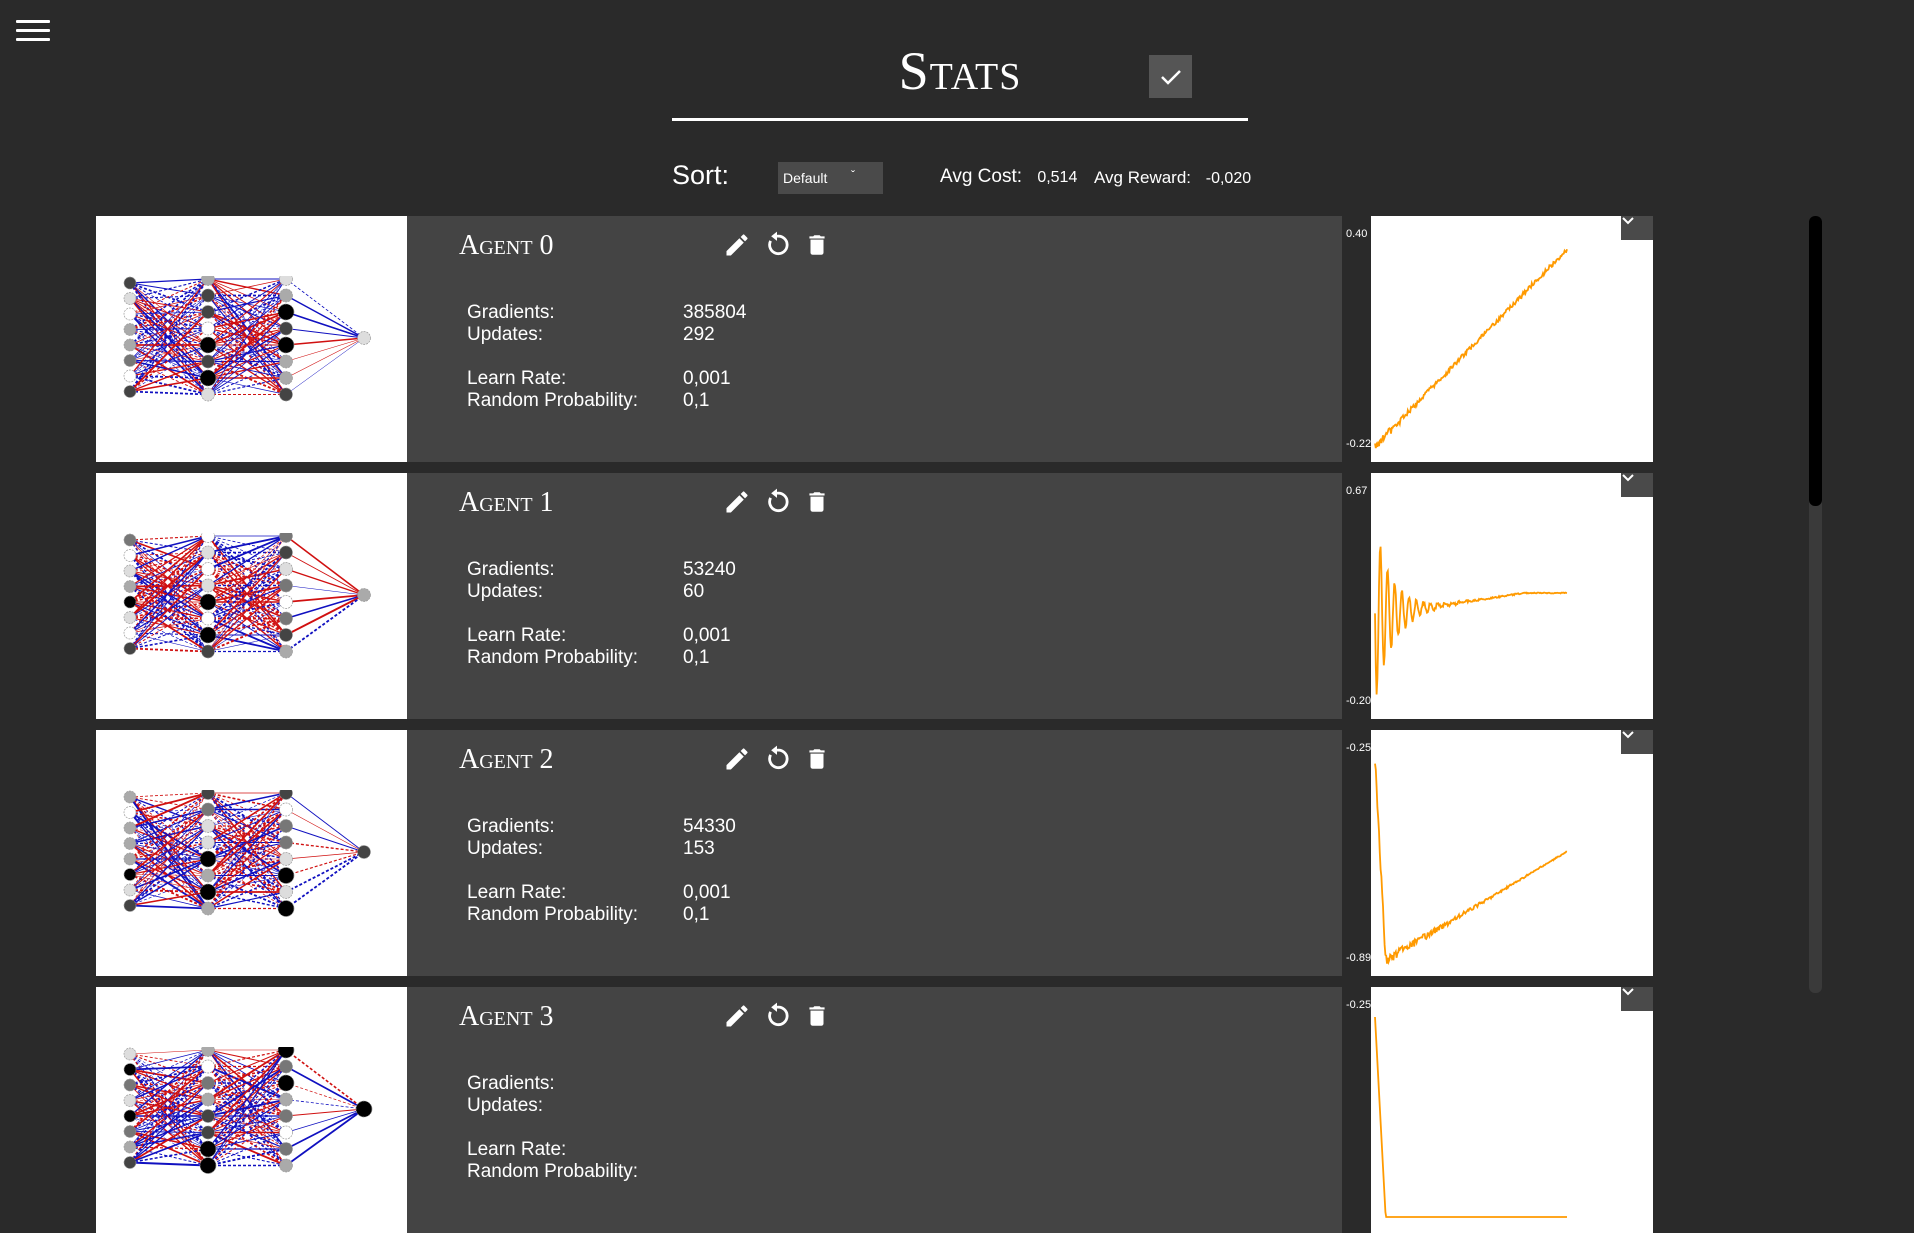 This screenshot has height=1233, width=1914. What do you see at coordinates (701, 175) in the screenshot?
I see `sort-label: Sort:` at bounding box center [701, 175].